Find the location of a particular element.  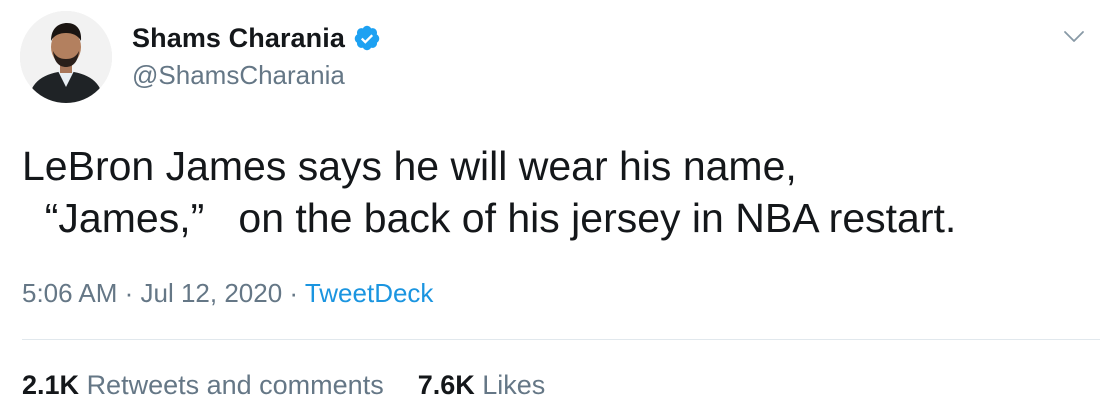

avatar is located at coordinates (66, 57).